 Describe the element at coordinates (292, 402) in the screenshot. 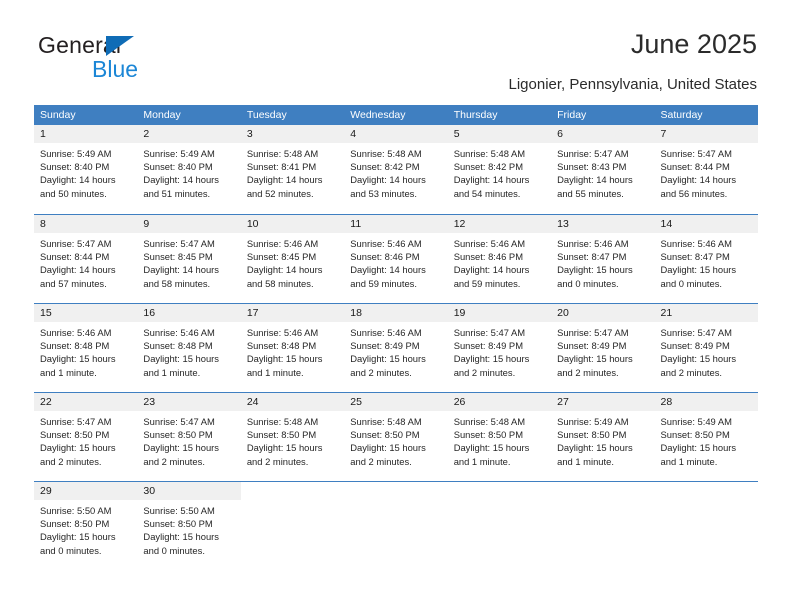

I see `day-number-band: 24` at that location.